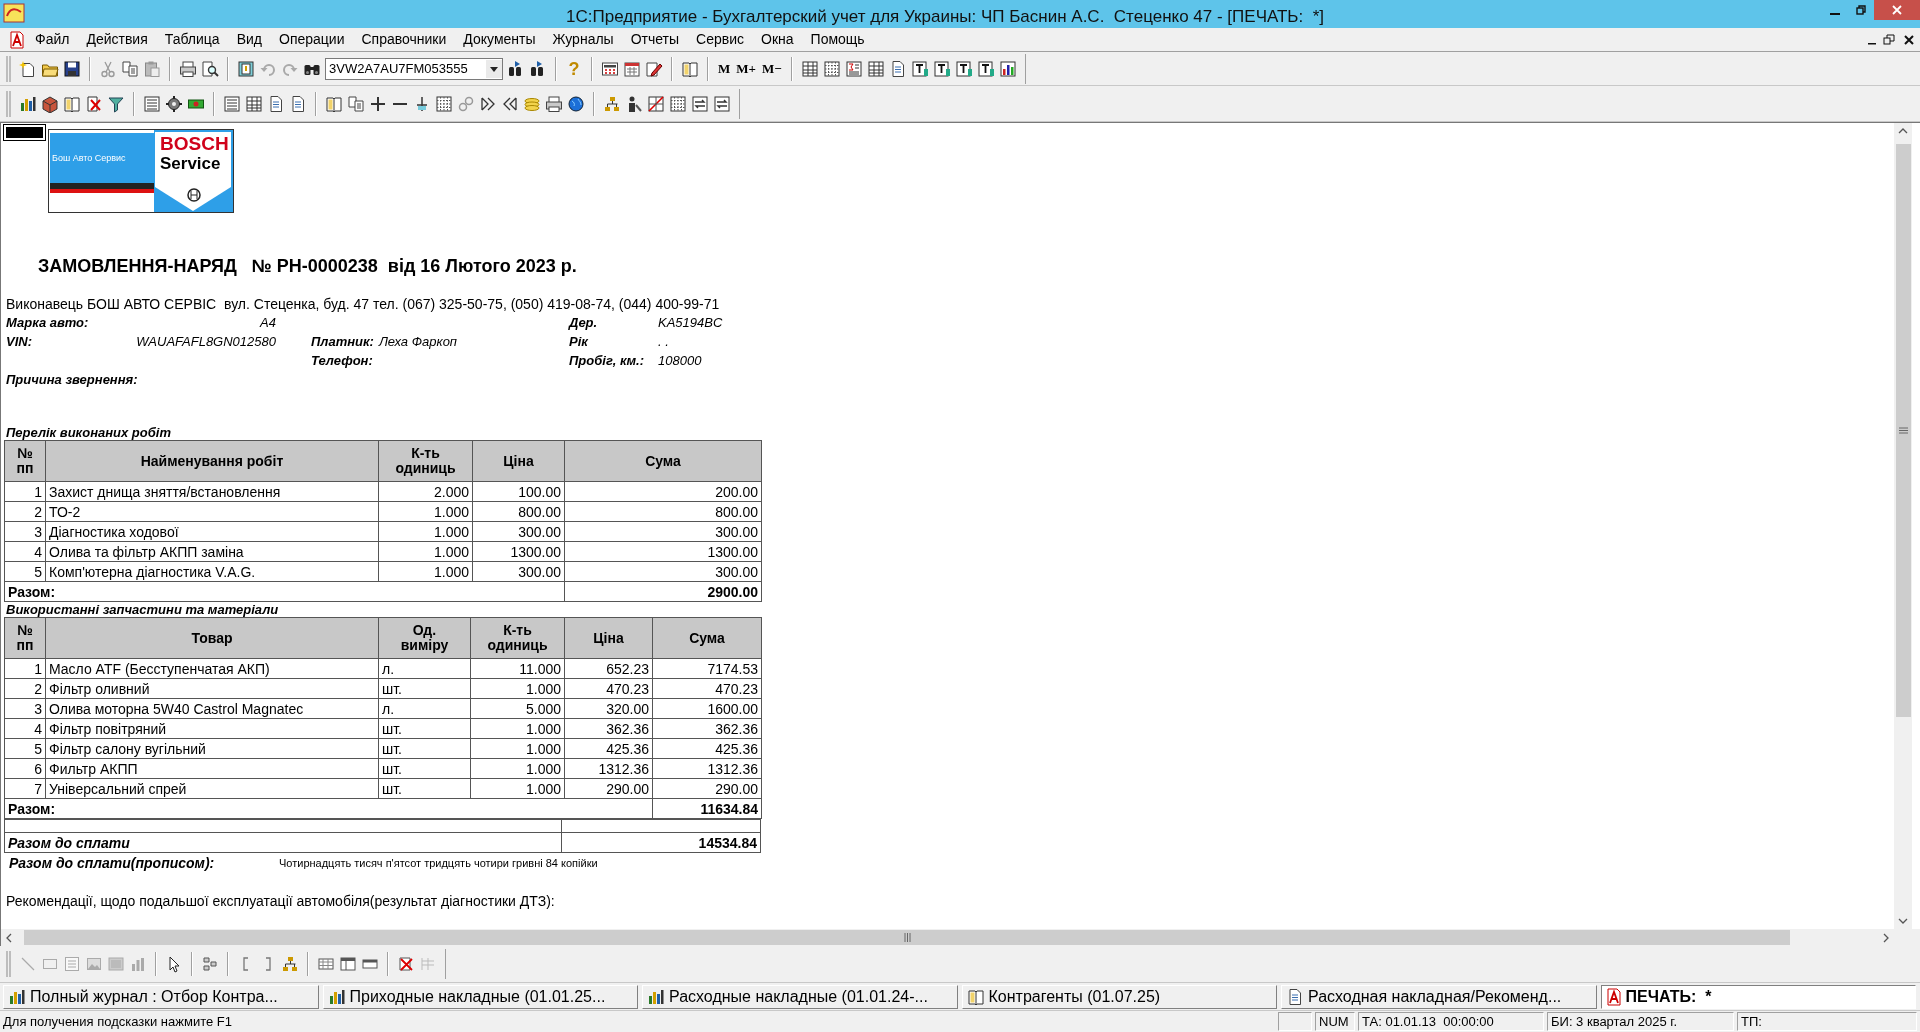 The image size is (1920, 1032). I want to click on caret-icon, so click(494, 68).